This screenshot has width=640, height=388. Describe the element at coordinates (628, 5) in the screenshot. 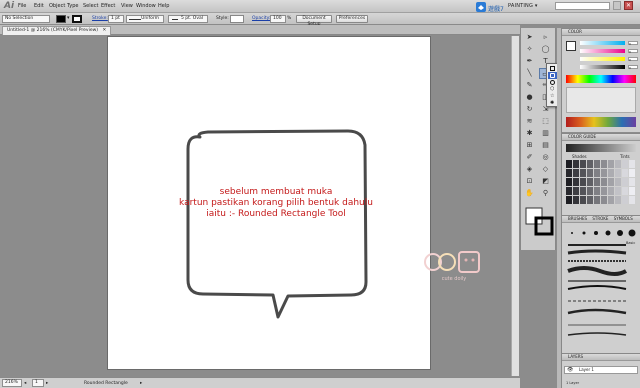

I see `close-button: ✕` at that location.